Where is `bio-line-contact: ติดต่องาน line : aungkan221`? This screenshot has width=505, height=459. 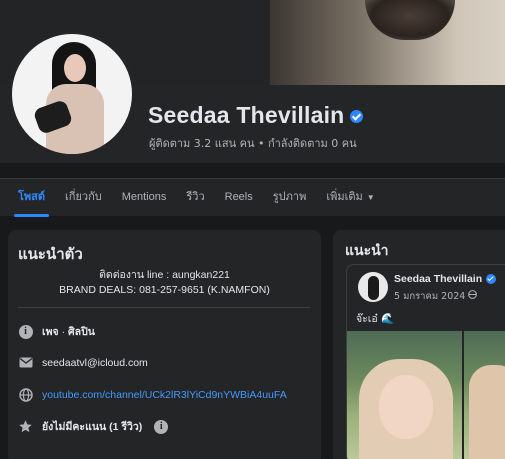
bio-line-contact: ติดต่องาน line : aungkan221 is located at coordinates (164, 275).